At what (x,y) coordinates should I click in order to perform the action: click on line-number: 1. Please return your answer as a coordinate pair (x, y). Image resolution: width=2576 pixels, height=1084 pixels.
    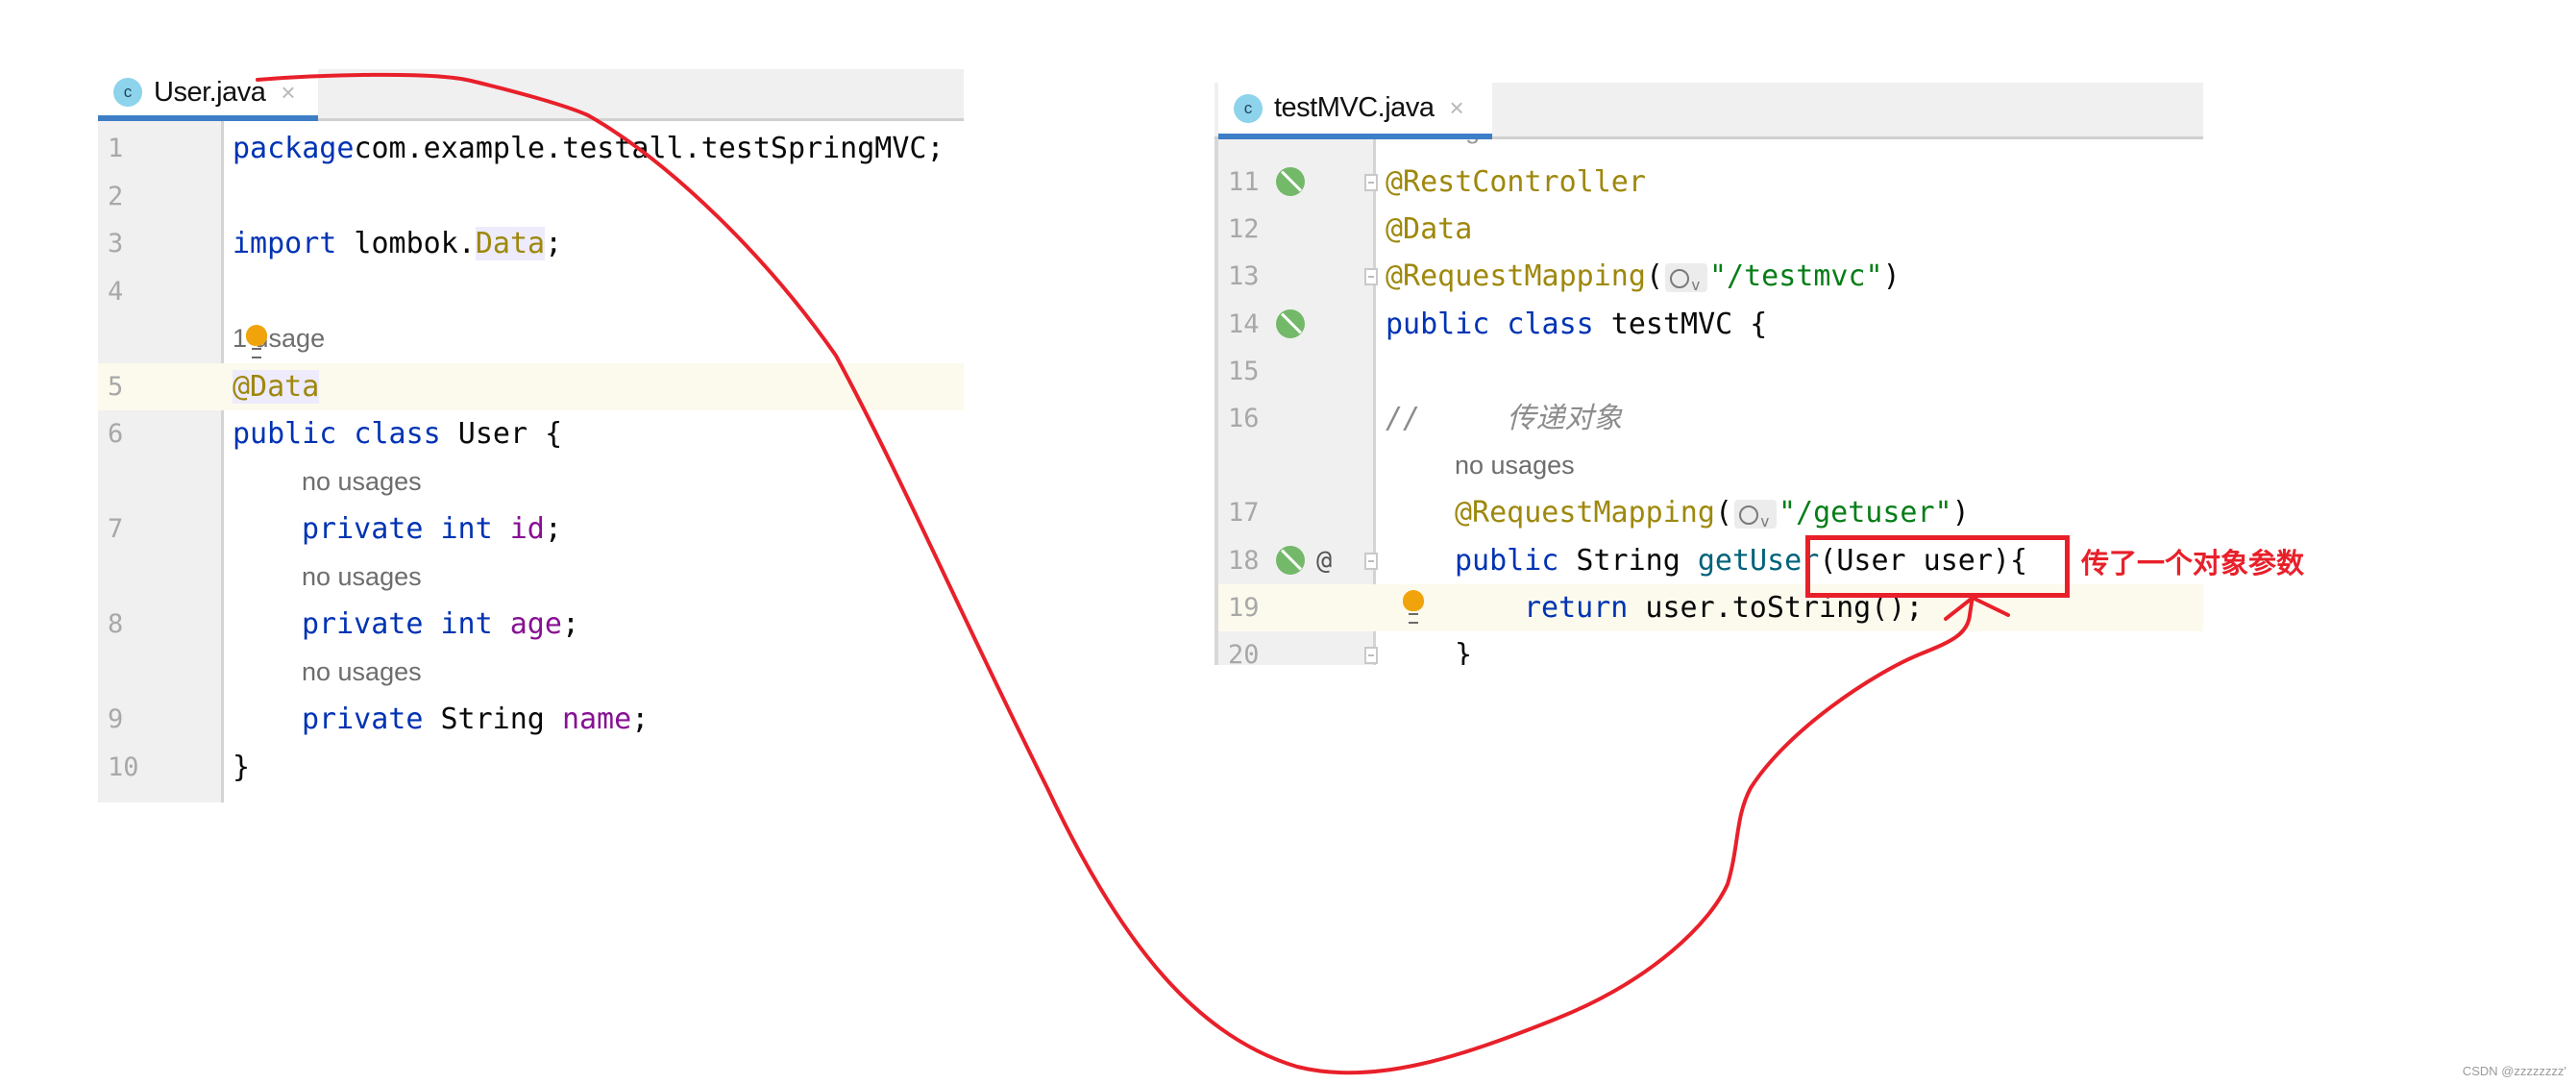
    Looking at the image, I should click on (116, 148).